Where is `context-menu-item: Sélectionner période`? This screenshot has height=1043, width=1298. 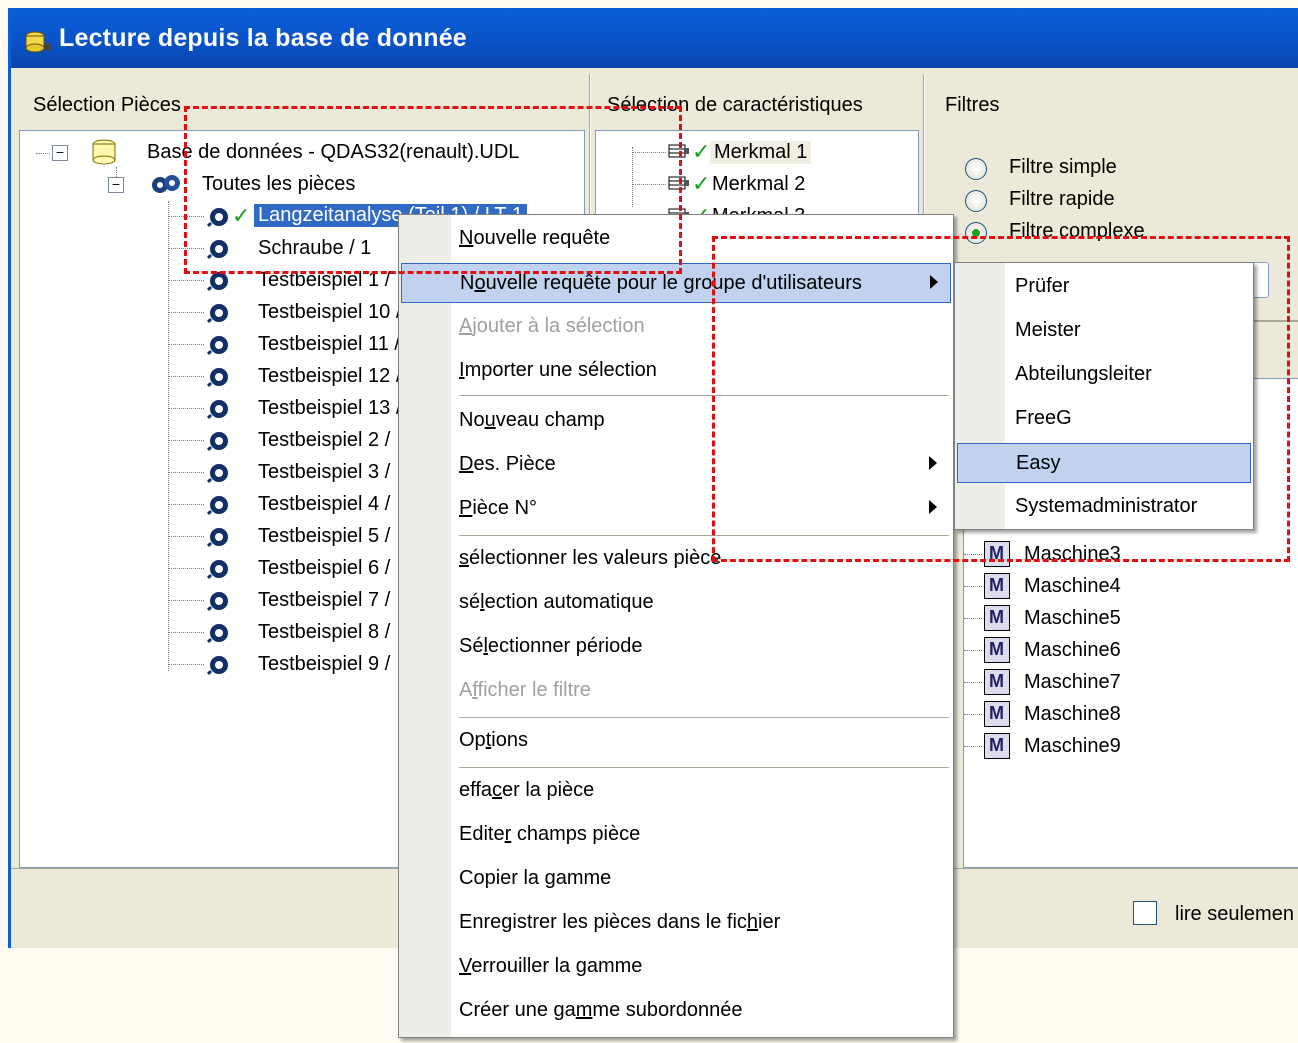 context-menu-item: Sélectionner période is located at coordinates (676, 647).